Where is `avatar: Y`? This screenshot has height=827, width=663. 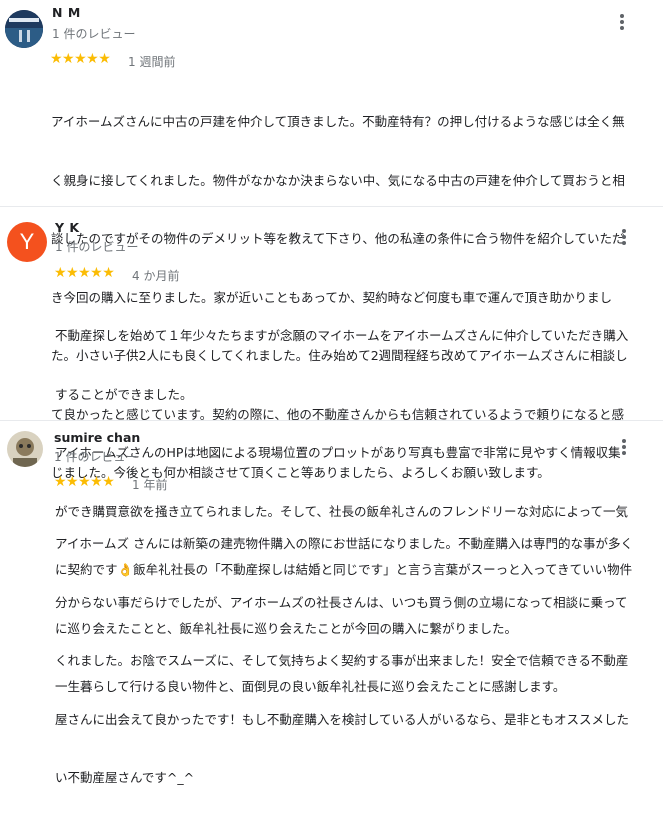
avatar: Y is located at coordinates (27, 242).